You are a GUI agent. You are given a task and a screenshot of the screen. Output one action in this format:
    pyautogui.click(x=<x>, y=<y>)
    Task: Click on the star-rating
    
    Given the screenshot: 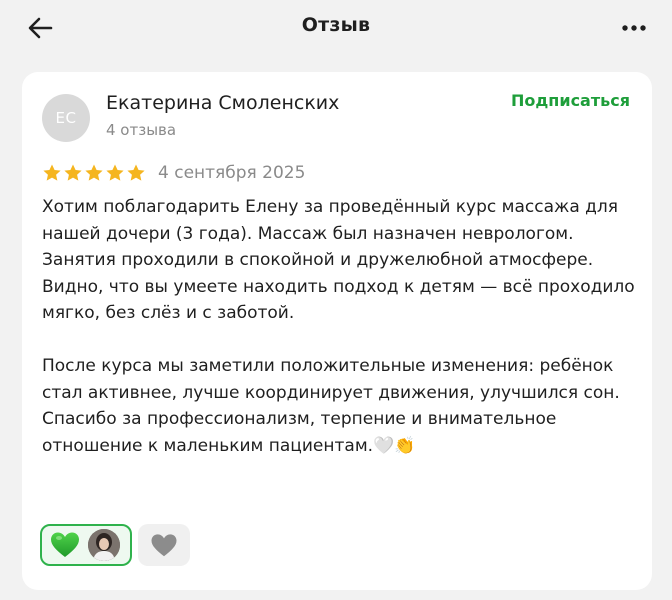 What is the action you would take?
    pyautogui.click(x=94, y=173)
    